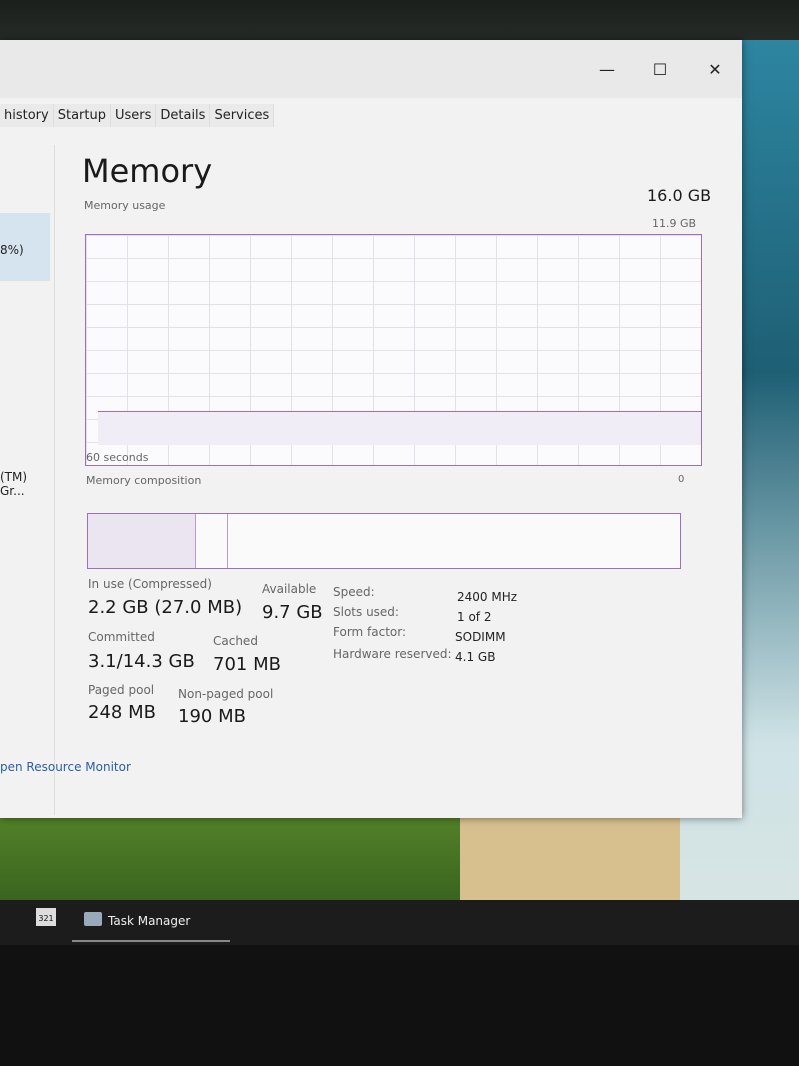 The height and width of the screenshot is (1066, 799). Describe the element at coordinates (607, 69) in the screenshot. I see `minimize-button: —` at that location.